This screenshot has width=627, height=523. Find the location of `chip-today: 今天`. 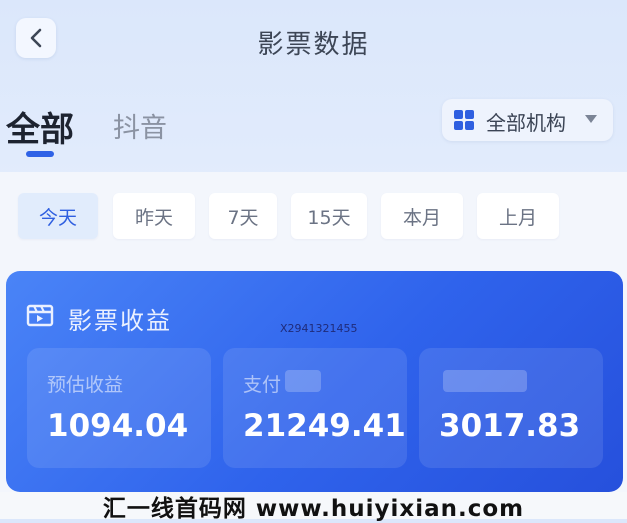

chip-today: 今天 is located at coordinates (58, 216).